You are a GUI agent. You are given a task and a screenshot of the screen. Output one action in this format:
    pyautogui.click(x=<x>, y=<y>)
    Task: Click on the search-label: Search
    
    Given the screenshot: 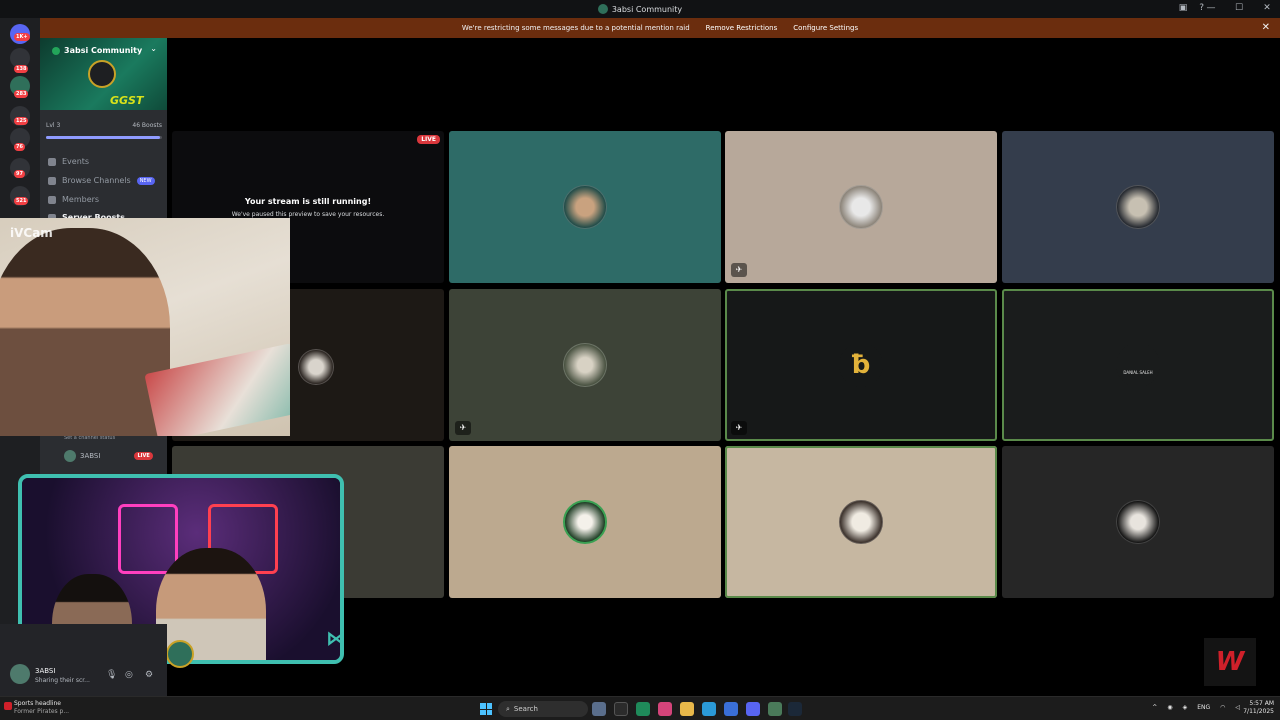 What is the action you would take?
    pyautogui.click(x=525, y=709)
    